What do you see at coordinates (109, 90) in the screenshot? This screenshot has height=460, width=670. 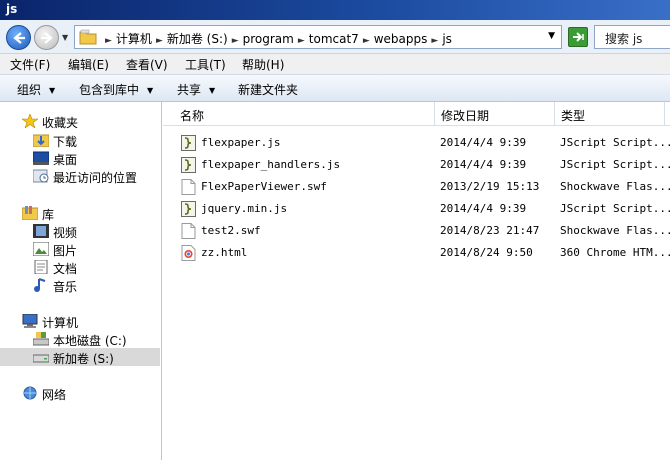 I see `include-label: 包含到库中` at bounding box center [109, 90].